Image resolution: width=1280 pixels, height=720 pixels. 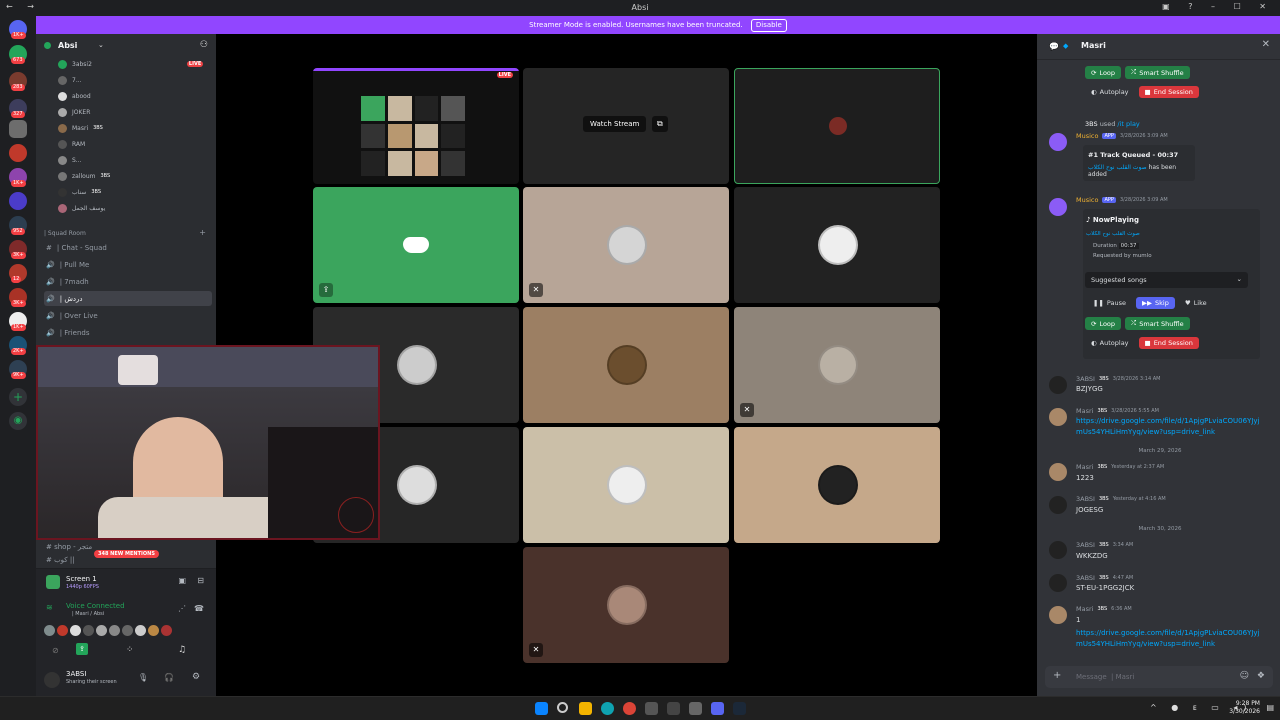 I want to click on server-icon: 9K+, so click(x=18, y=369).